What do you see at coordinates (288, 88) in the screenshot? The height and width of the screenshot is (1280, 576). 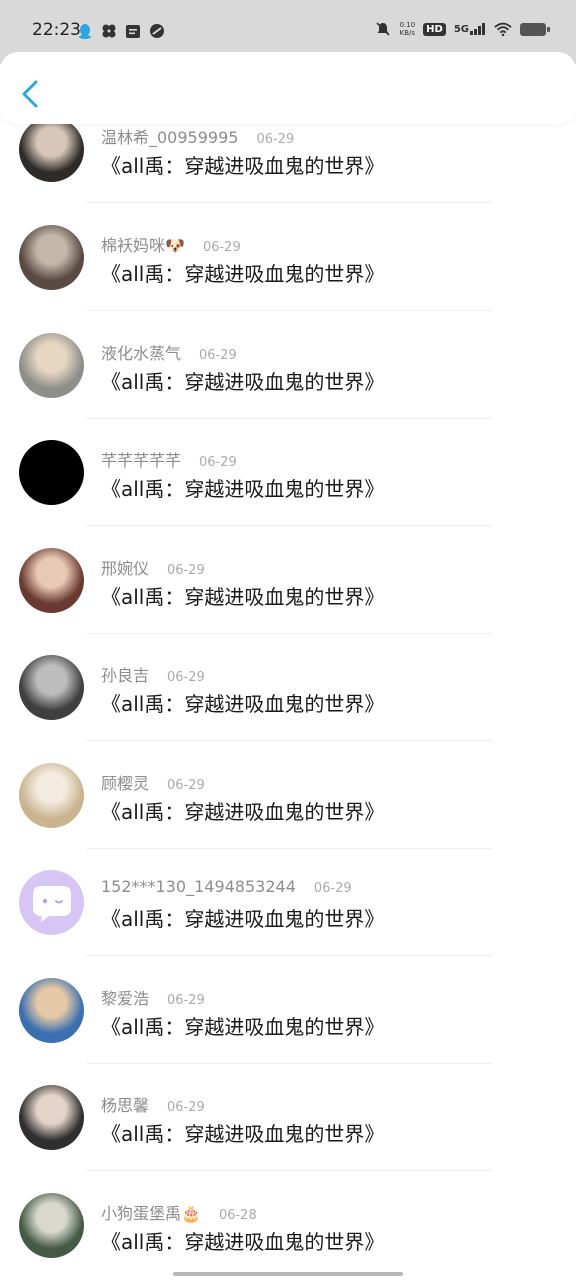 I see `top-navigation-bar` at bounding box center [288, 88].